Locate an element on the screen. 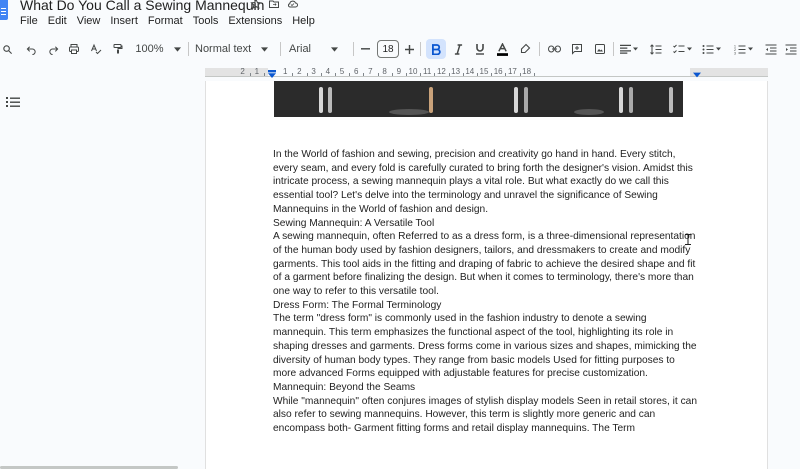 The image size is (800, 469). paragraph-style-select: Normal text is located at coordinates (234, 49).